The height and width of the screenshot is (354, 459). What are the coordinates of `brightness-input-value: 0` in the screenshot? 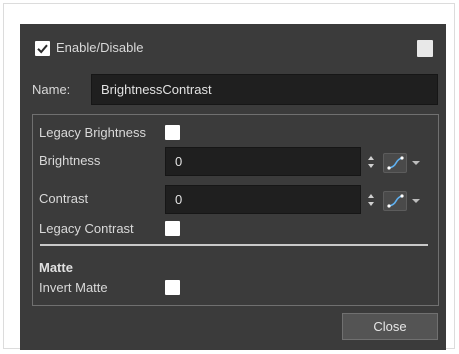 It's located at (179, 161).